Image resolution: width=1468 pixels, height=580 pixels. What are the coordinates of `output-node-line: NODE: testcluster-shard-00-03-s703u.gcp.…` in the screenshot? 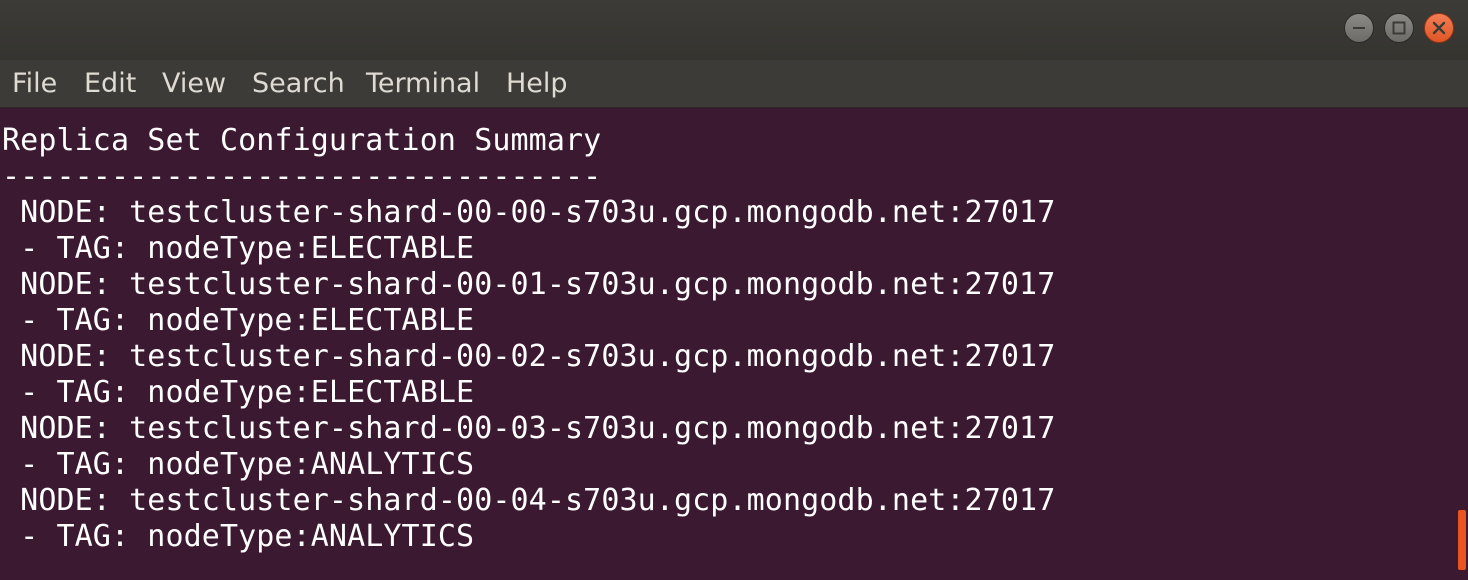 It's located at (529, 428).